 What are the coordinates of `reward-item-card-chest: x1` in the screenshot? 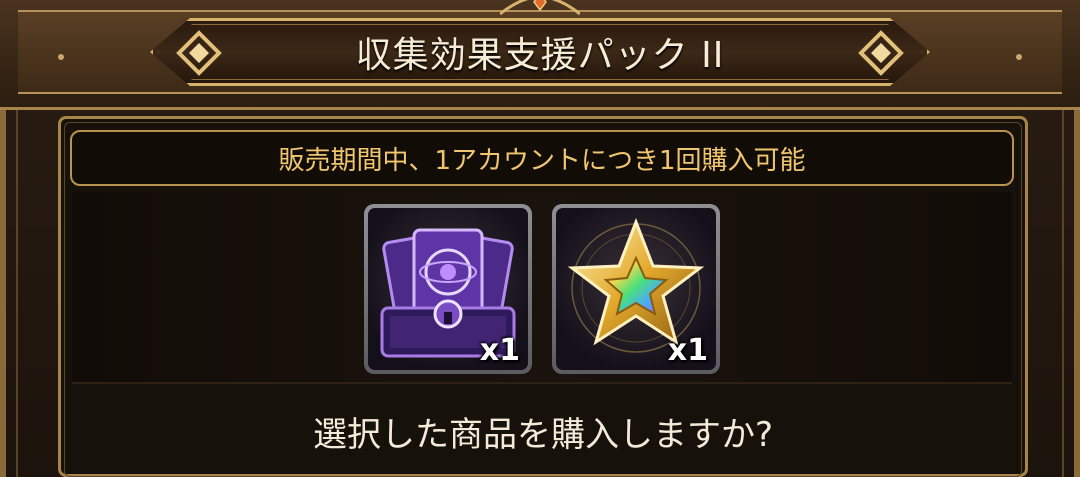 It's located at (448, 289).